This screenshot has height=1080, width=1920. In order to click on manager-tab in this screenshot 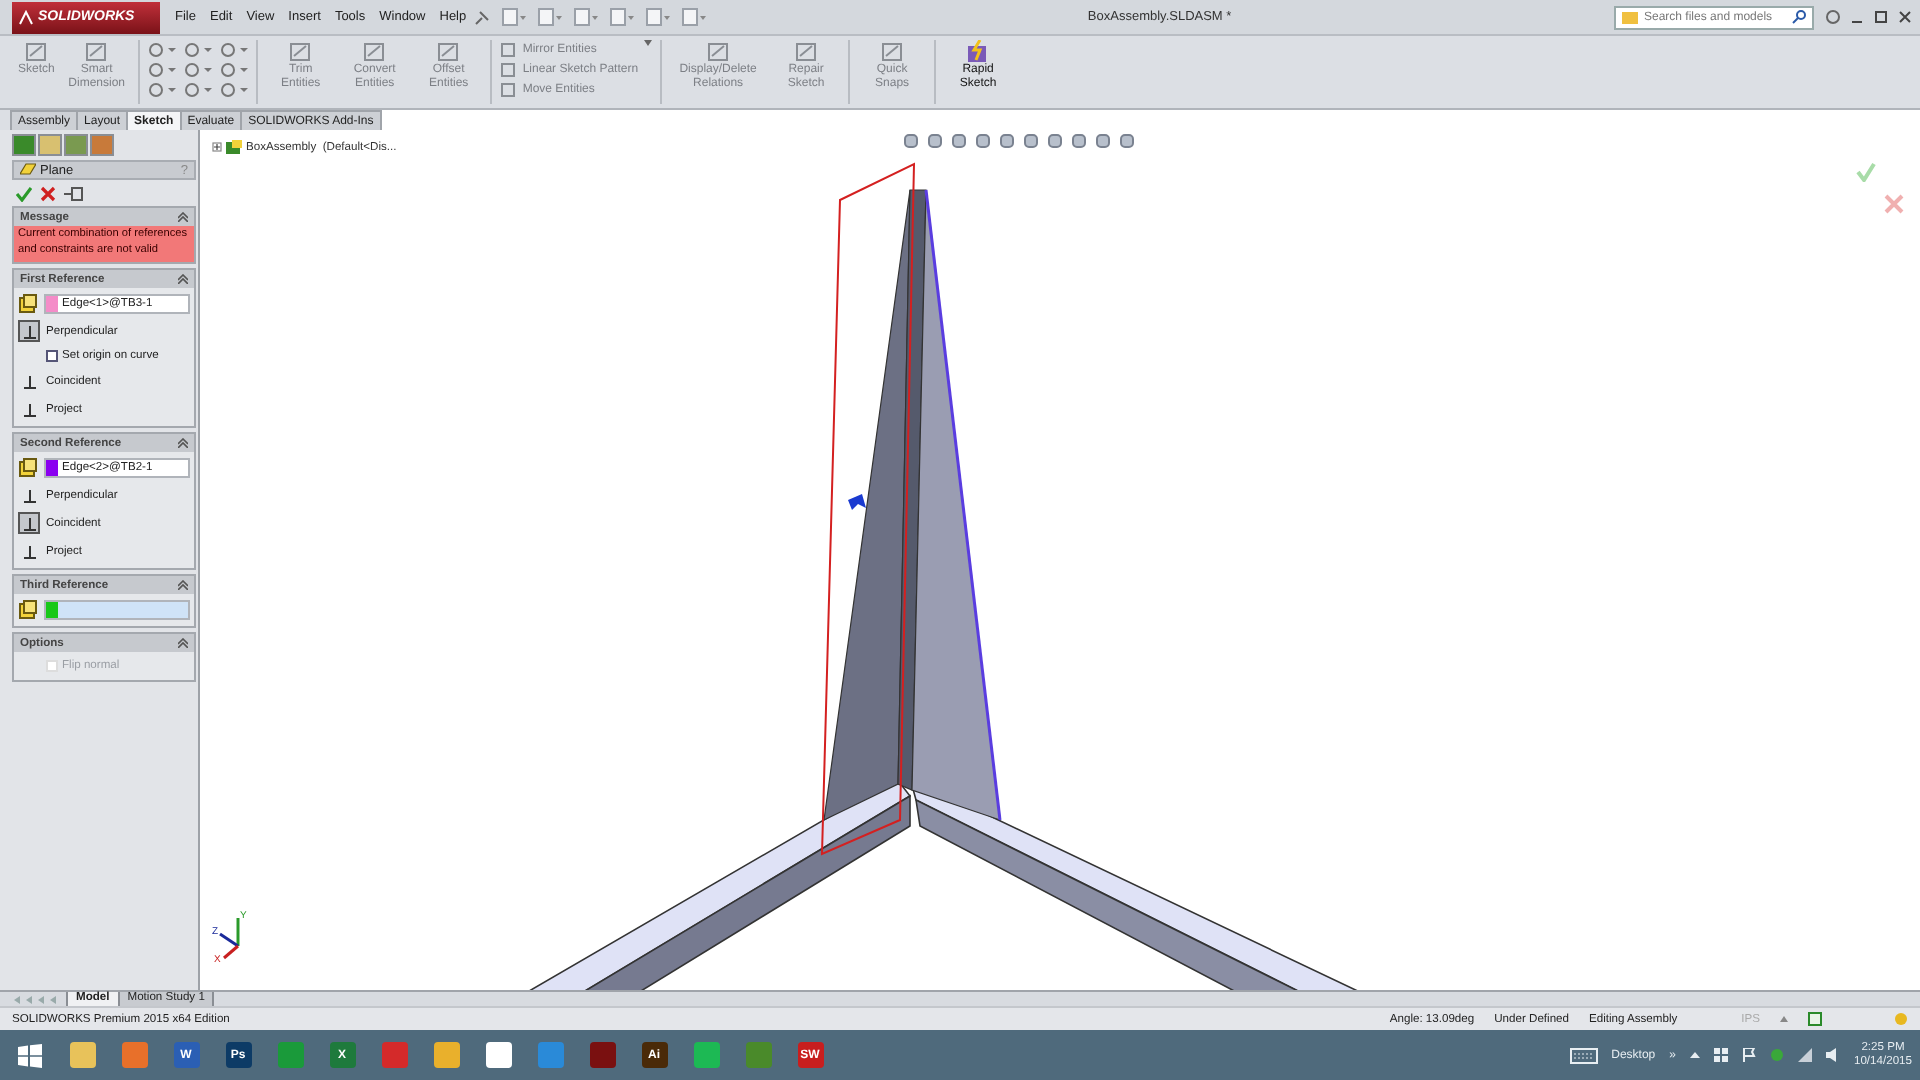, I will do `click(50, 145)`.